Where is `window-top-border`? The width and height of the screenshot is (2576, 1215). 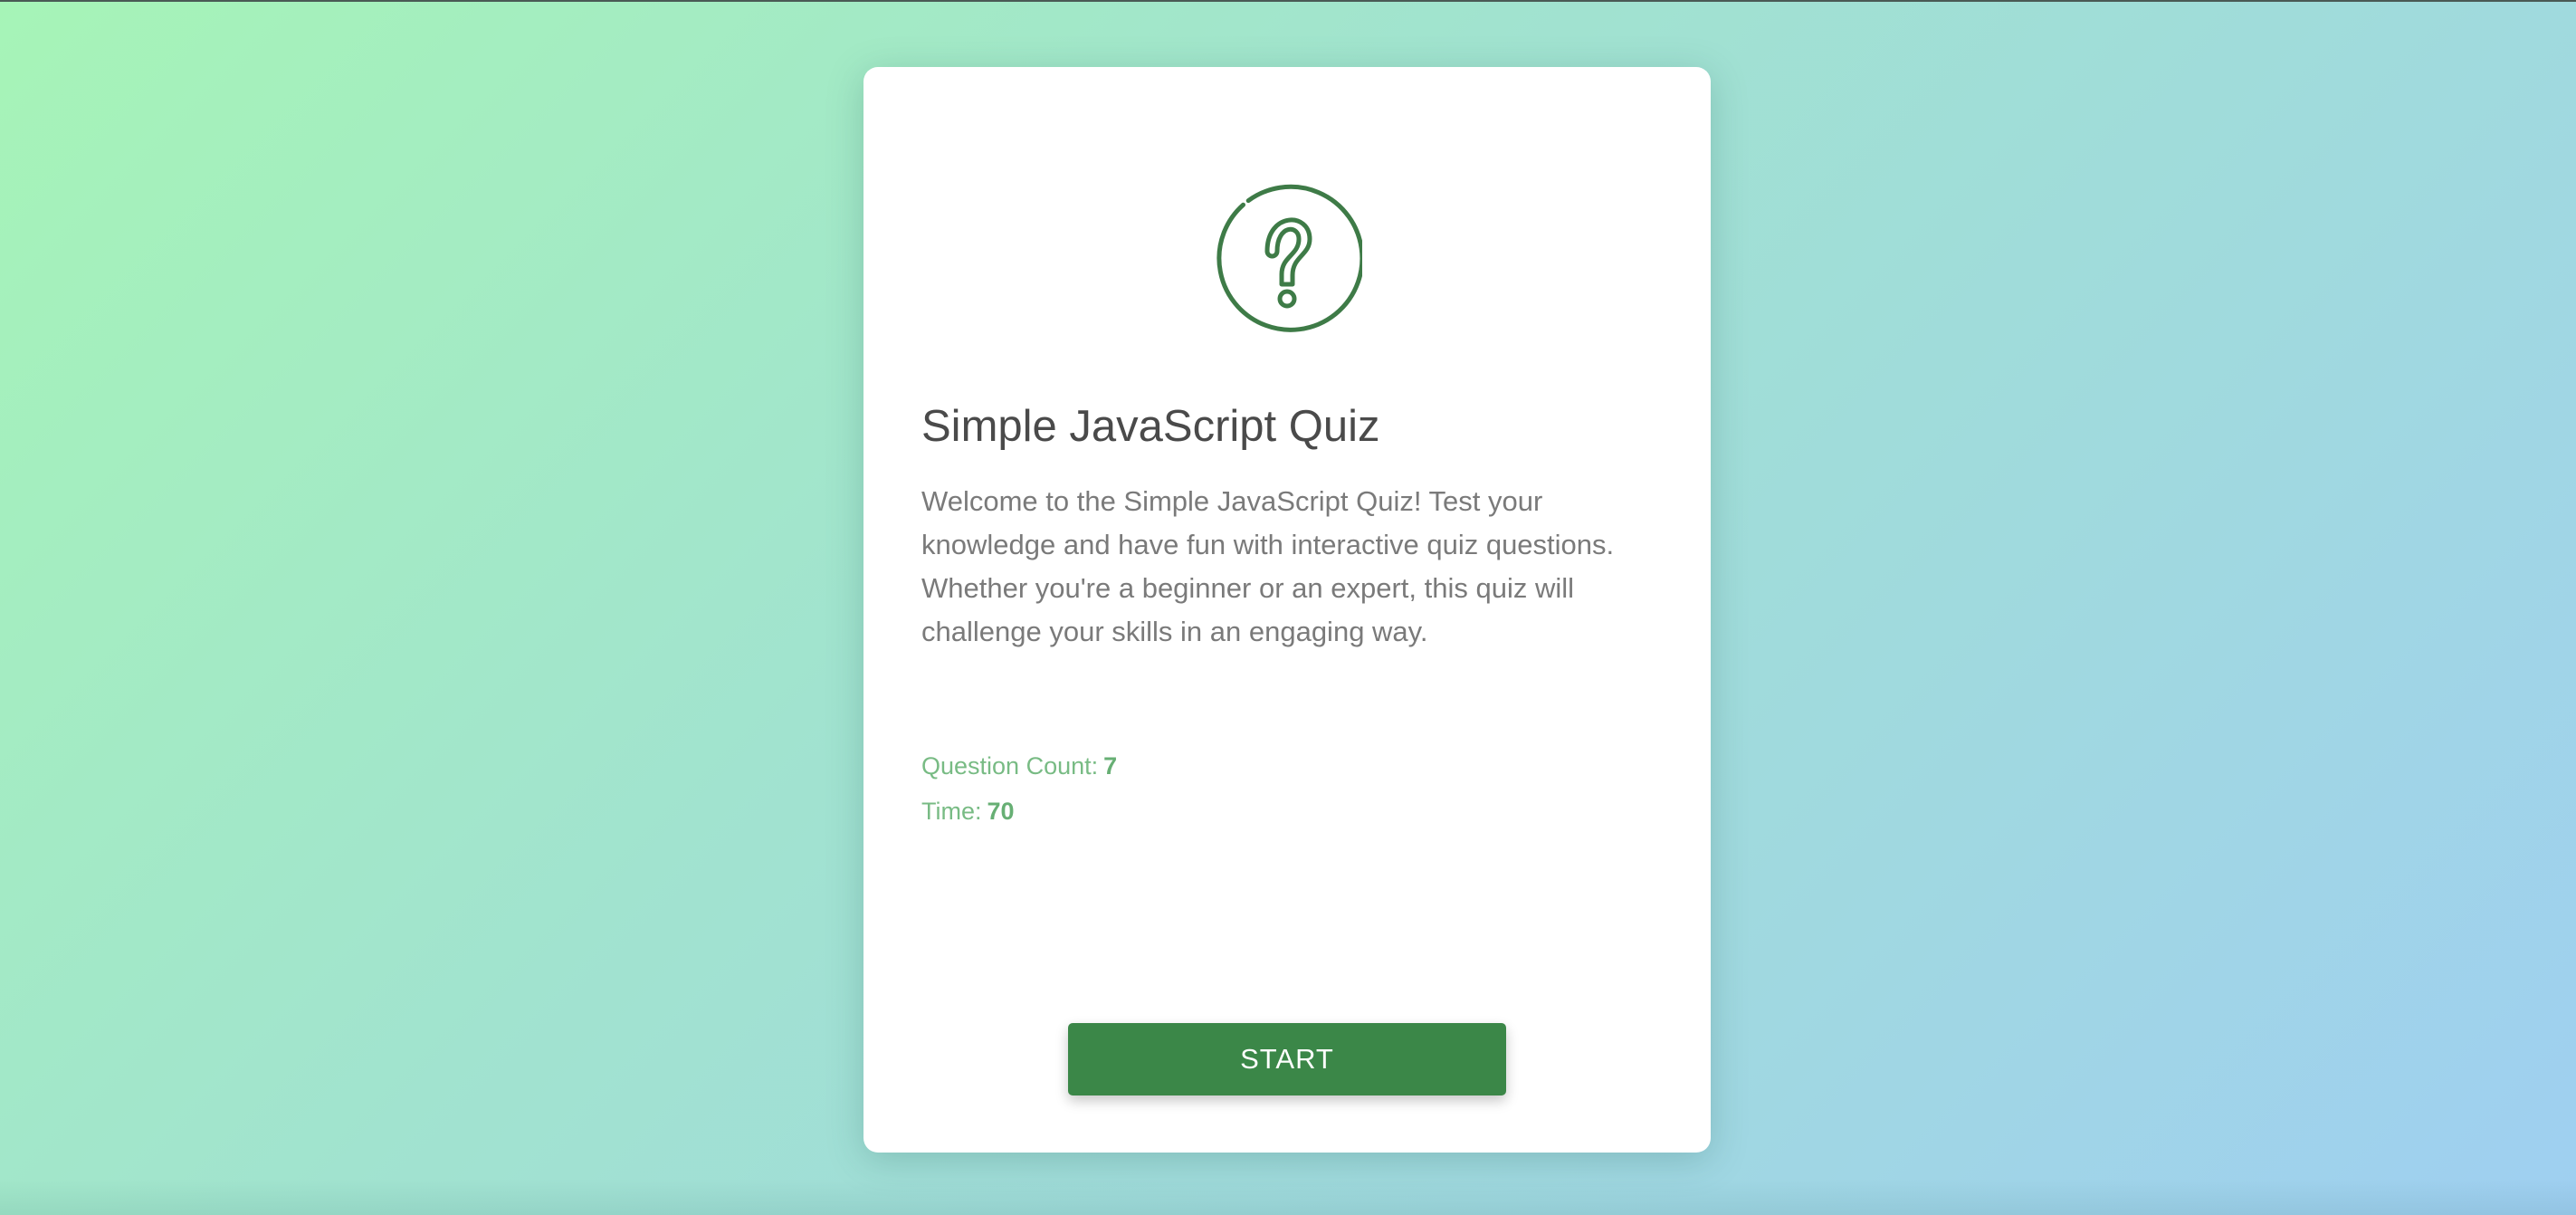 window-top-border is located at coordinates (1288, 1).